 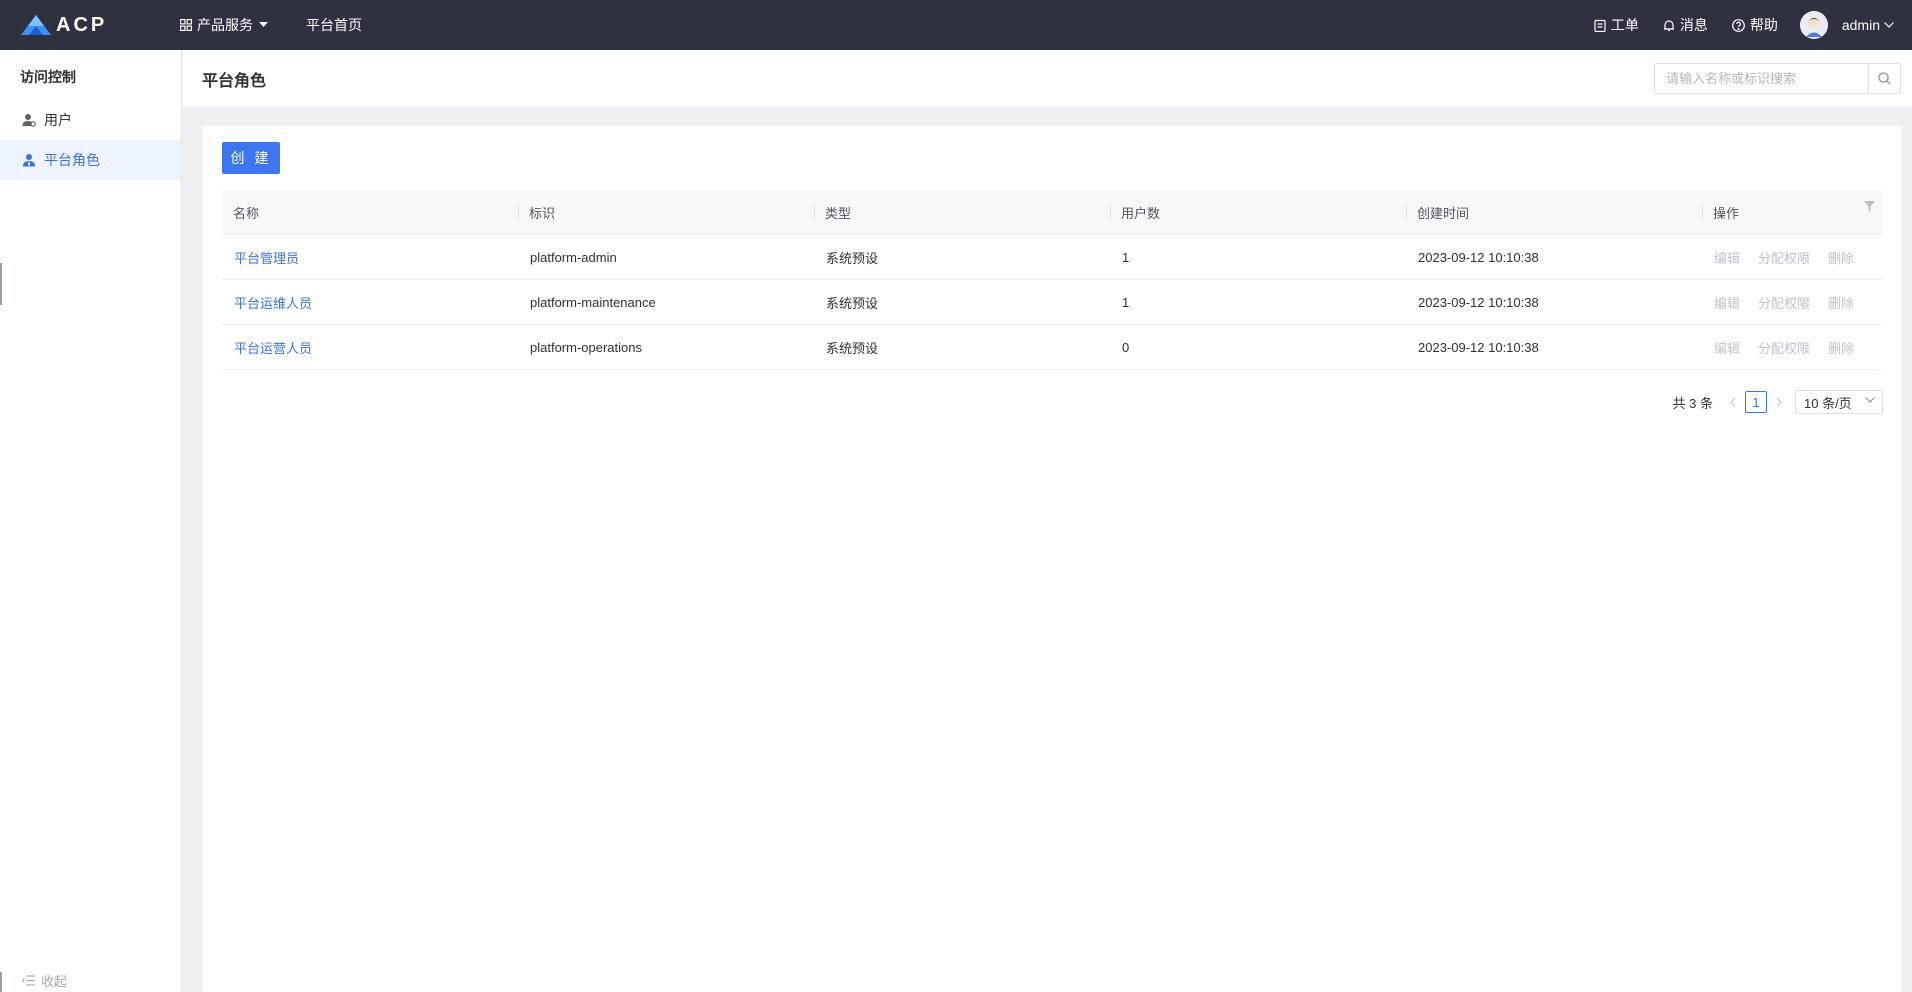 What do you see at coordinates (91, 521) in the screenshot?
I see `sidebar: 访问控制 用户 平台角色 收起` at bounding box center [91, 521].